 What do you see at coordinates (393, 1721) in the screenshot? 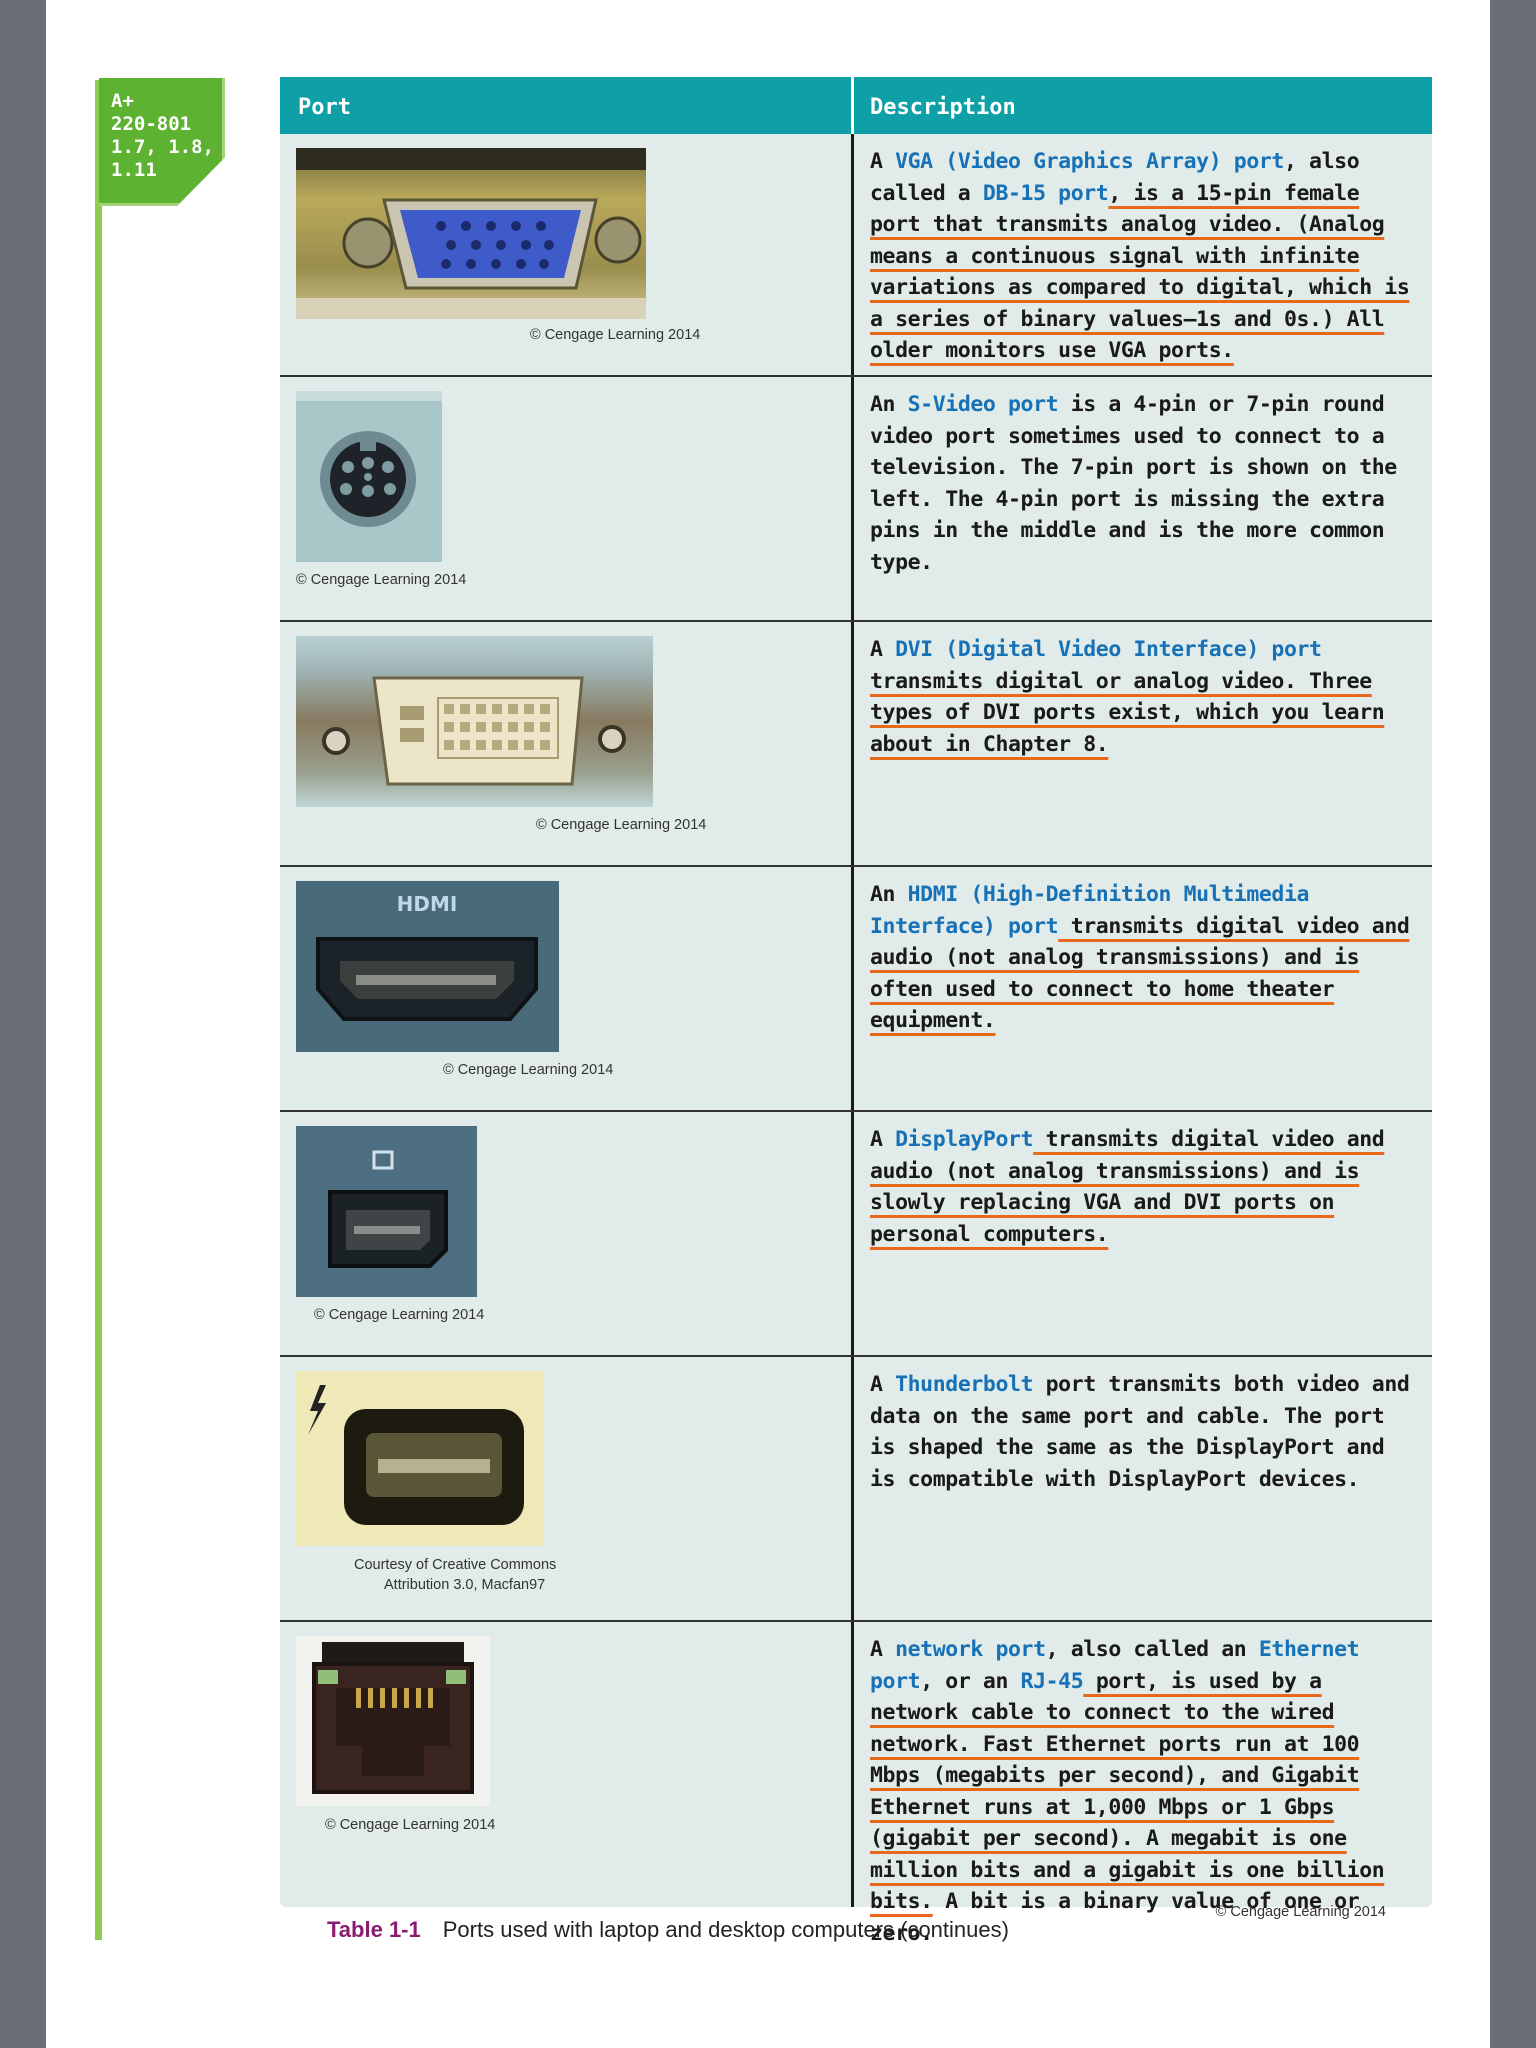
I see `network-port-icon` at bounding box center [393, 1721].